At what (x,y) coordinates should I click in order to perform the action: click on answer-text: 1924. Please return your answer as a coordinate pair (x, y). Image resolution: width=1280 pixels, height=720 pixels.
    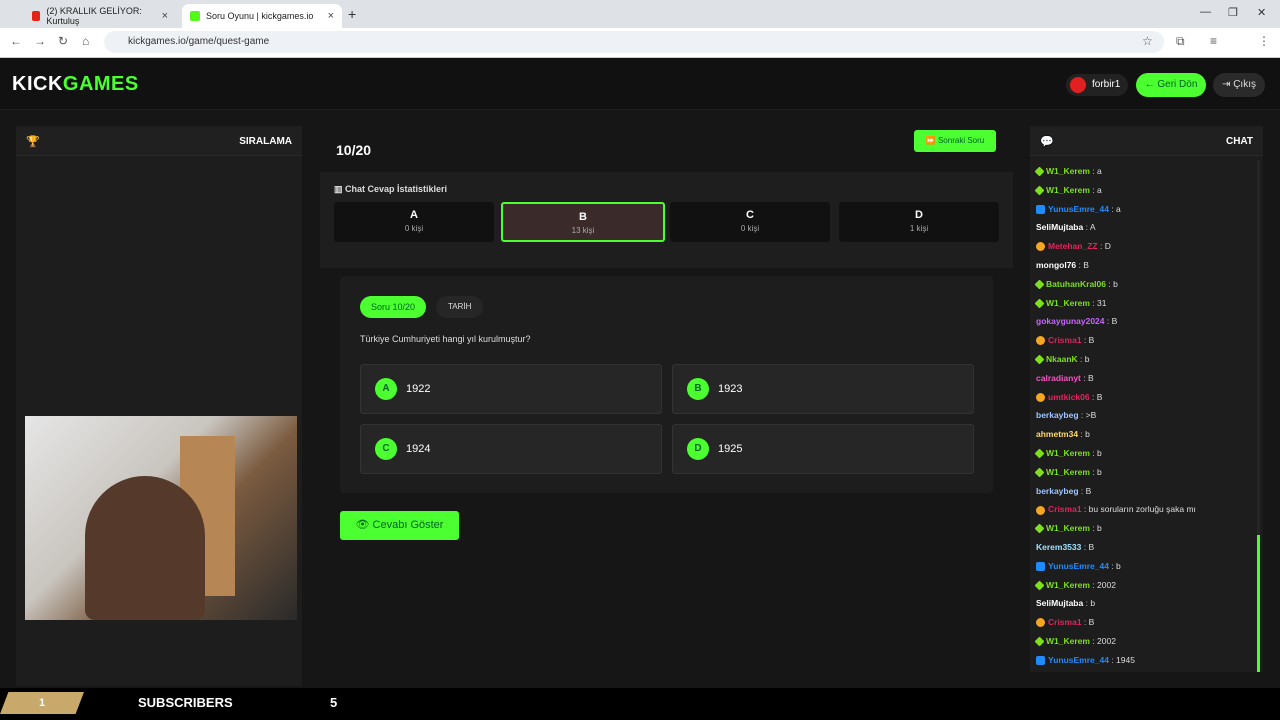
    Looking at the image, I should click on (418, 449).